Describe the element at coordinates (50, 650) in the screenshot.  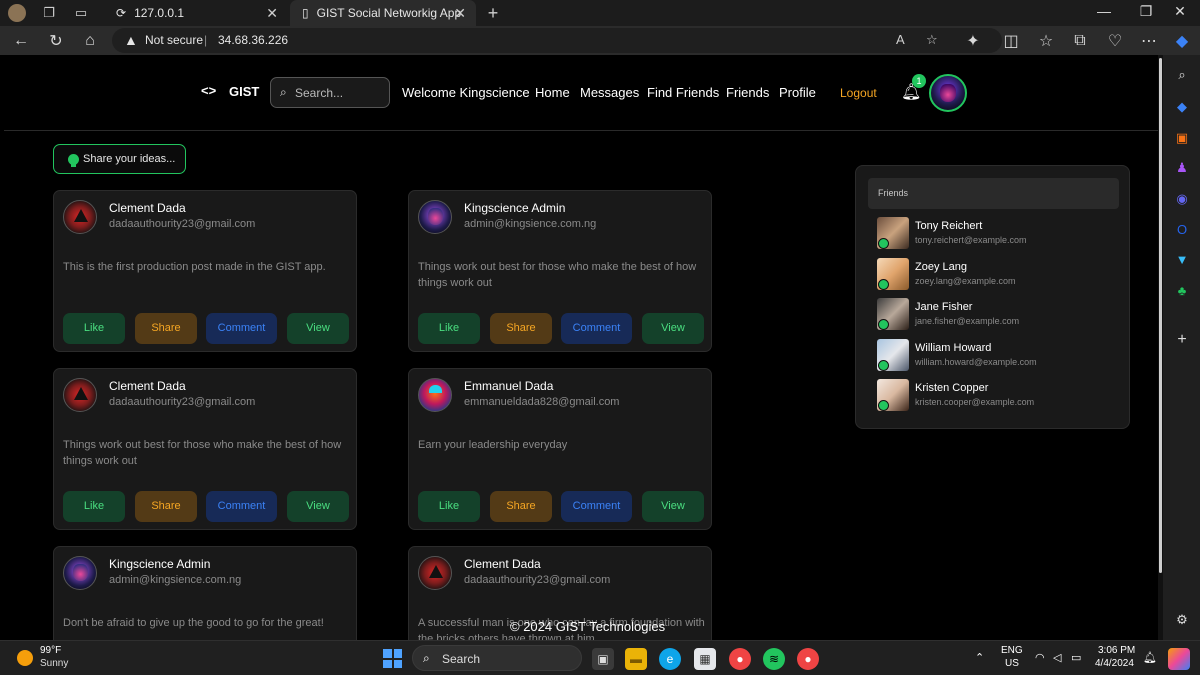
I see `weather-temperature: 99°F` at that location.